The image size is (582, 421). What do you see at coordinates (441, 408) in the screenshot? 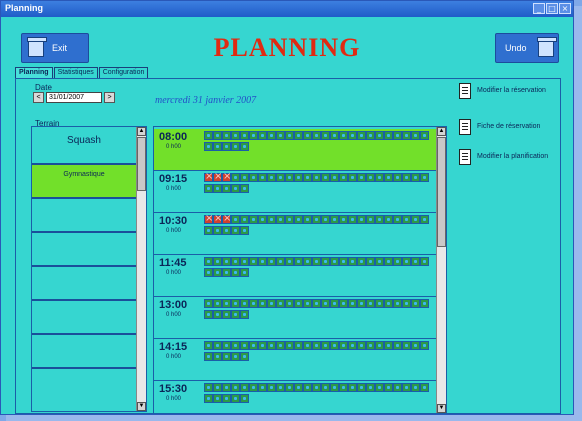
I see `scroll-down-arrow-icon: ▼` at bounding box center [441, 408].